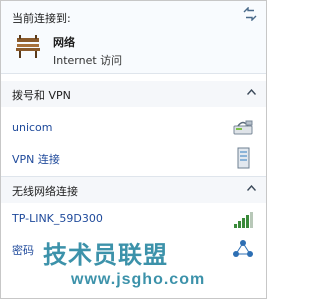 Image resolution: width=320 pixels, height=299 pixels. I want to click on section-header-dialup-vpn: 拨号和 VPN, so click(133, 94).